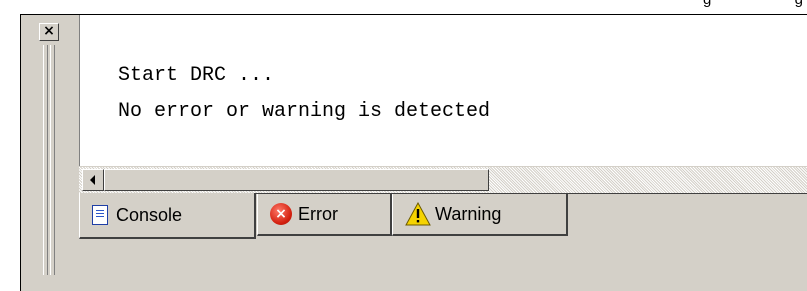  Describe the element at coordinates (296, 180) in the screenshot. I see `scrollbar-thumb` at that location.